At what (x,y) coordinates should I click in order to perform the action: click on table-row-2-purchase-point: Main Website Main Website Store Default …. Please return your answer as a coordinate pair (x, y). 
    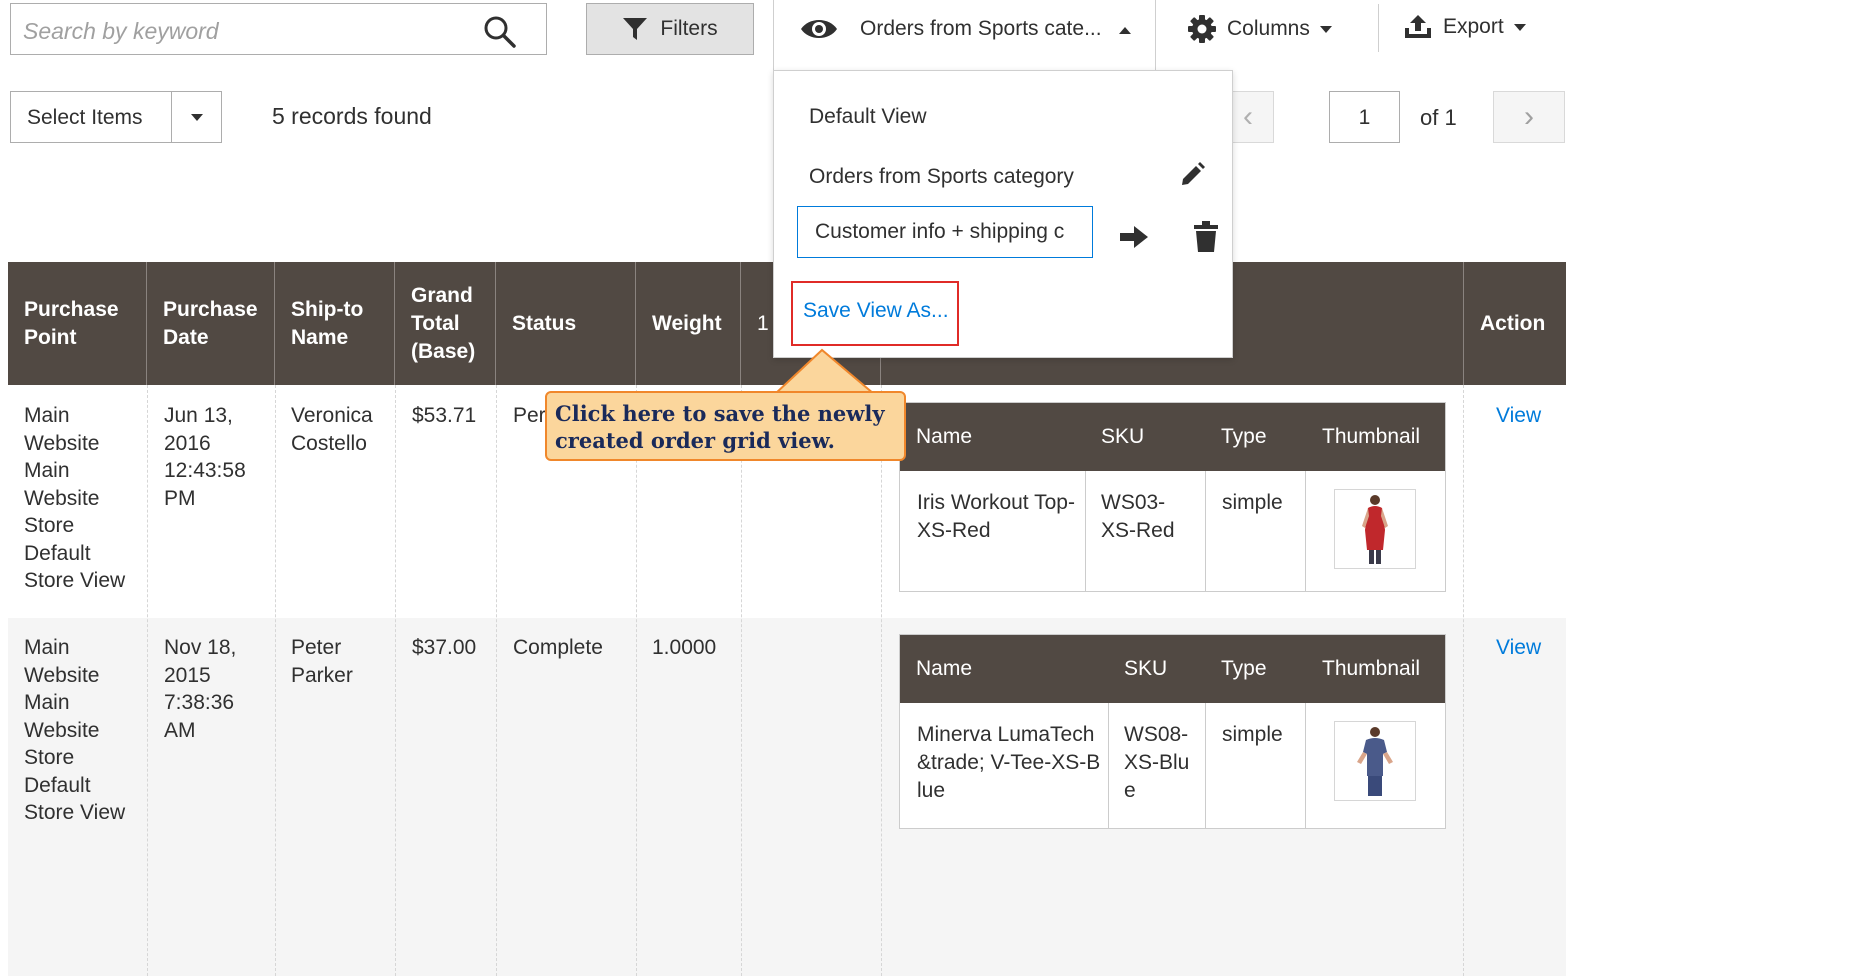
    Looking at the image, I should click on (75, 730).